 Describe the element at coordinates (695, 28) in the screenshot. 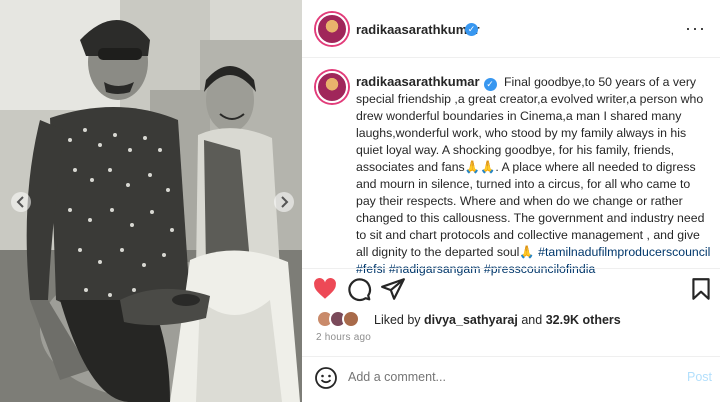

I see `more-options-icon: ···` at that location.